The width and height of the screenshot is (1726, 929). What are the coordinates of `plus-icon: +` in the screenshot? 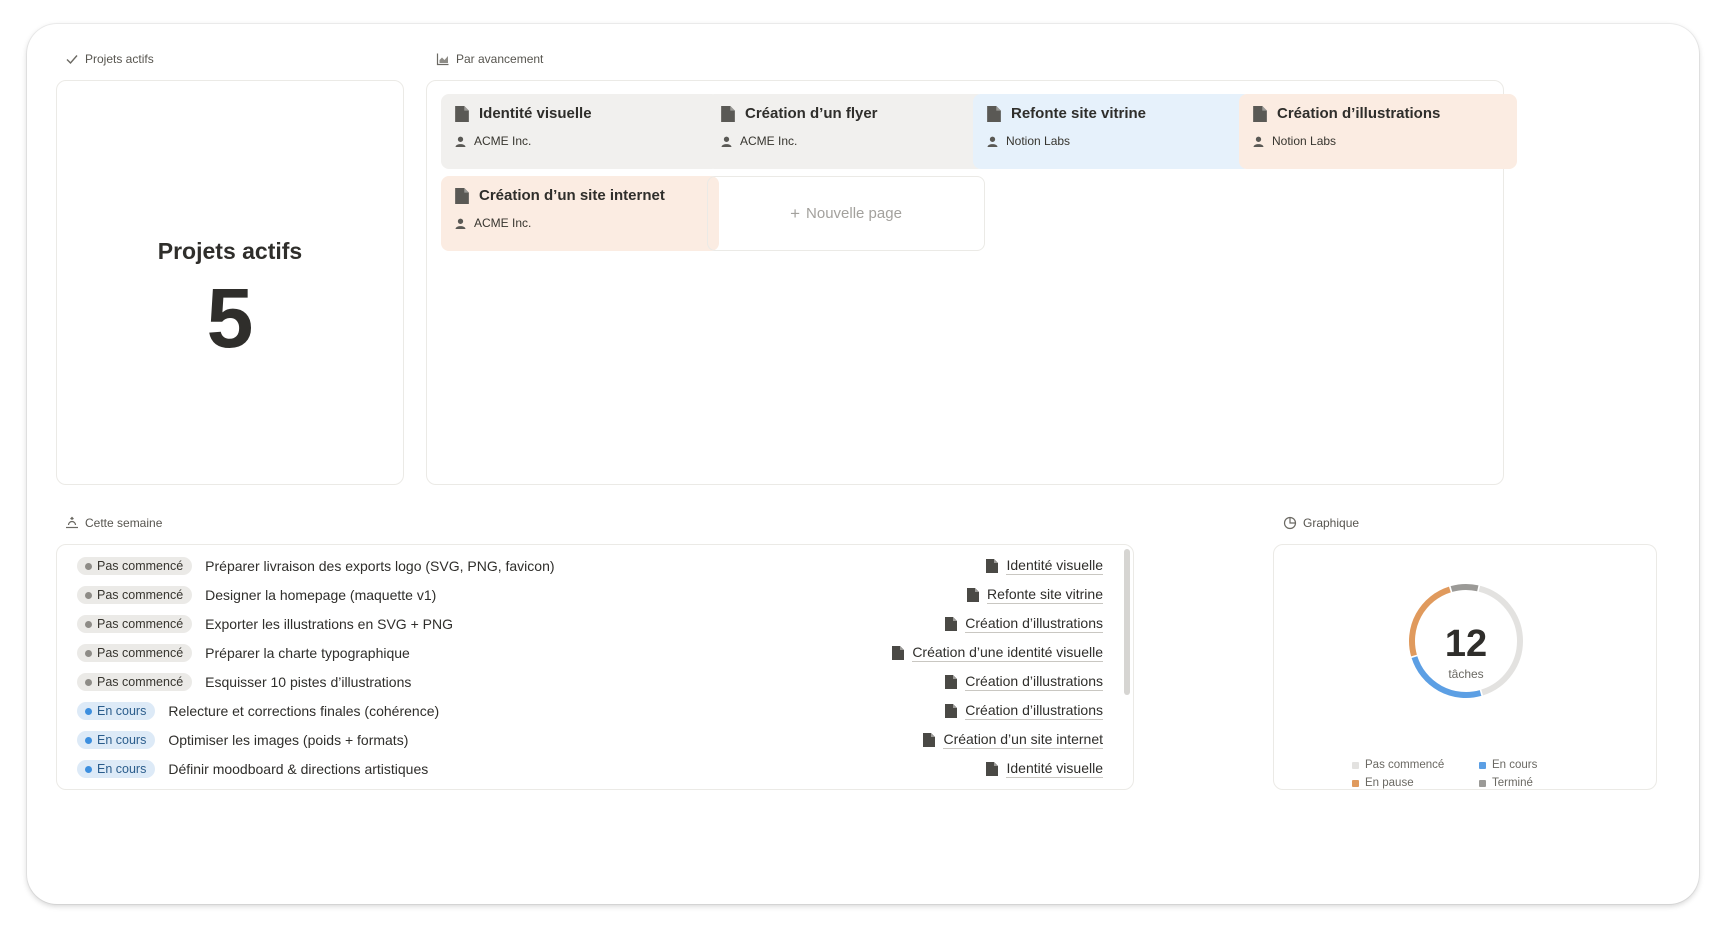 It's located at (795, 213).